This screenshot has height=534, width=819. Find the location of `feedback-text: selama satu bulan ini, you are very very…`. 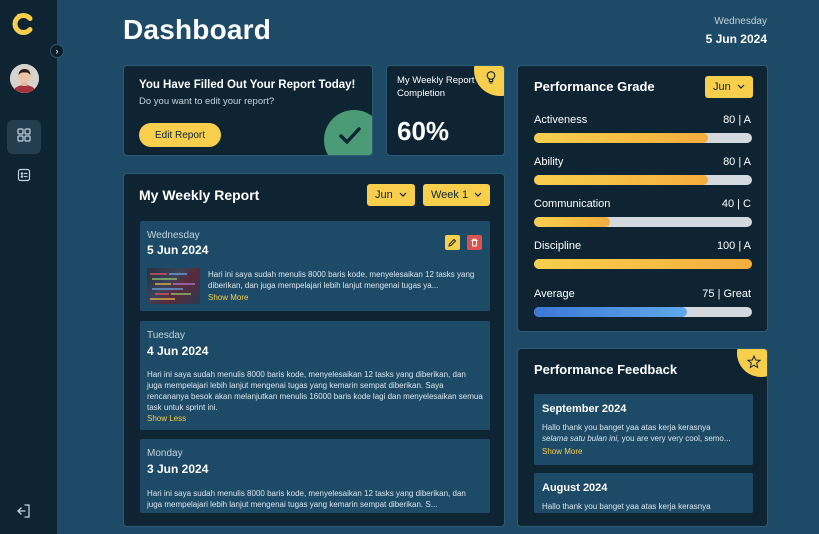

feedback-text: selama satu bulan ini, you are very very… is located at coordinates (644, 438).